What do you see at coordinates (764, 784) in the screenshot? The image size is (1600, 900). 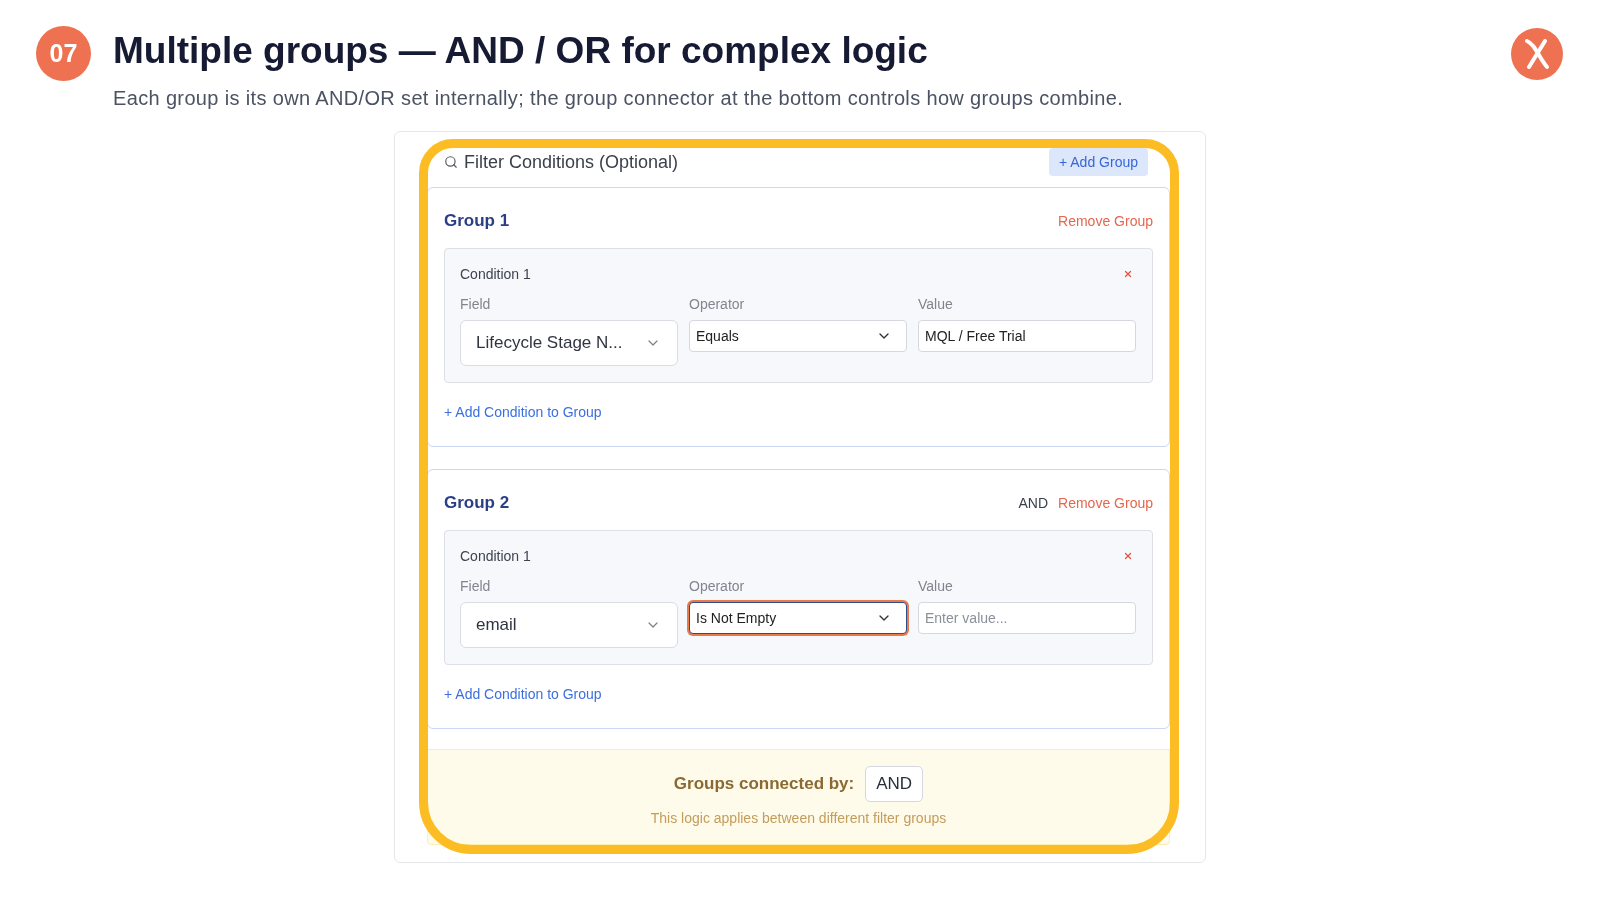 I see `connector-label: Groups connected by:` at bounding box center [764, 784].